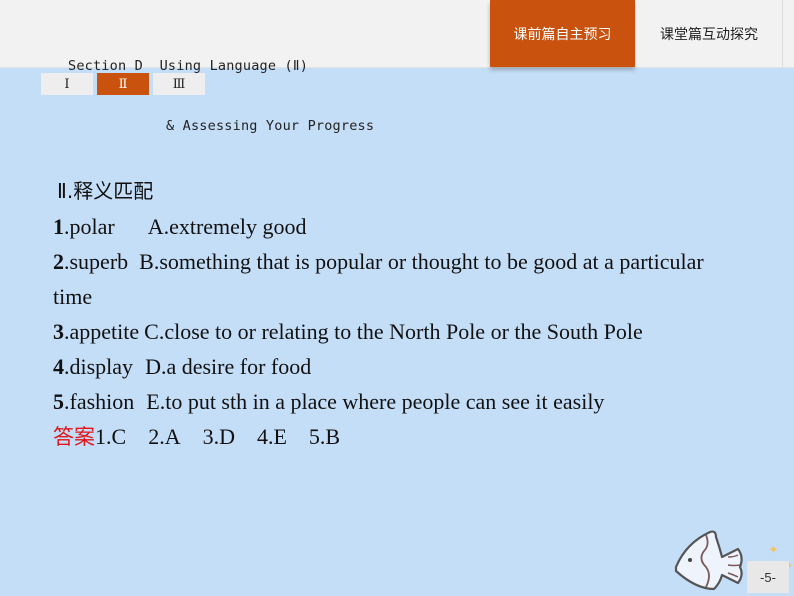  I want to click on section-tabs: Ⅰ Ⅱ Ⅲ, so click(123, 84).